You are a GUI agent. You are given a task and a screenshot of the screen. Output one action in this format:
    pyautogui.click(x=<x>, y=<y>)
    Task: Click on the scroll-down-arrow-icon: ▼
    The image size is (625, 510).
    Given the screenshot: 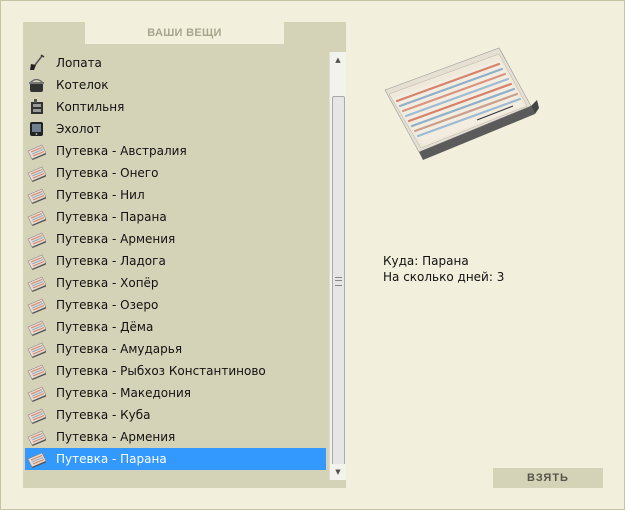 What is the action you would take?
    pyautogui.click(x=338, y=472)
    